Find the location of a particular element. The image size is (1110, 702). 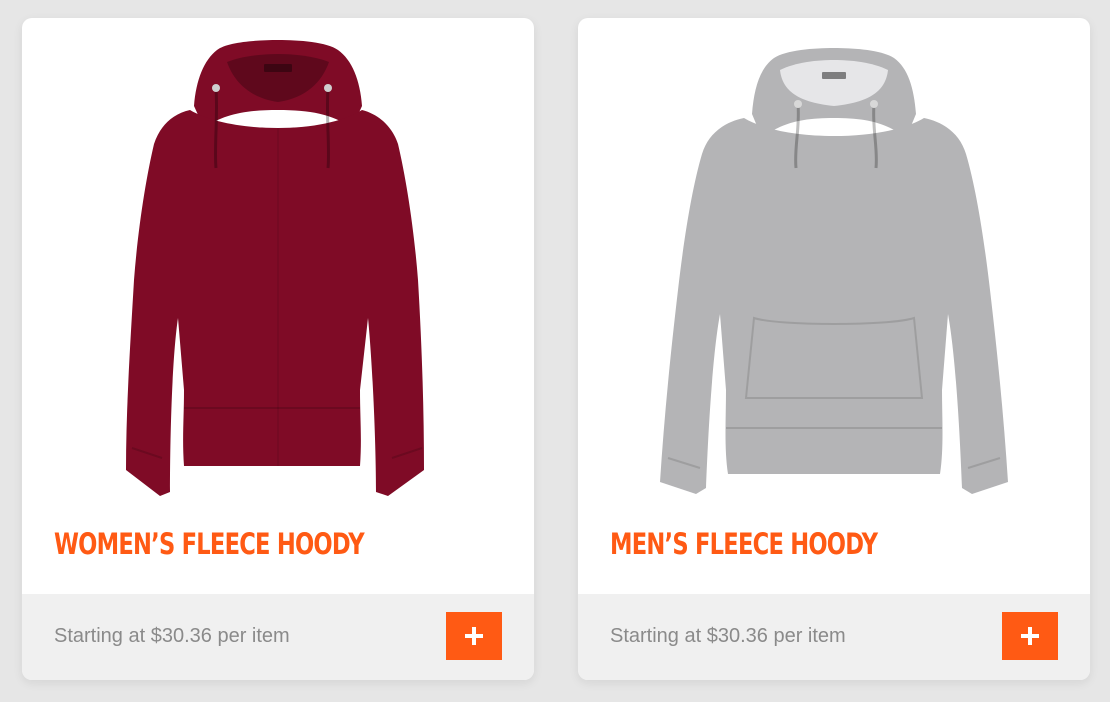

product-title: Men’s Fleece Hoody is located at coordinates (744, 544).